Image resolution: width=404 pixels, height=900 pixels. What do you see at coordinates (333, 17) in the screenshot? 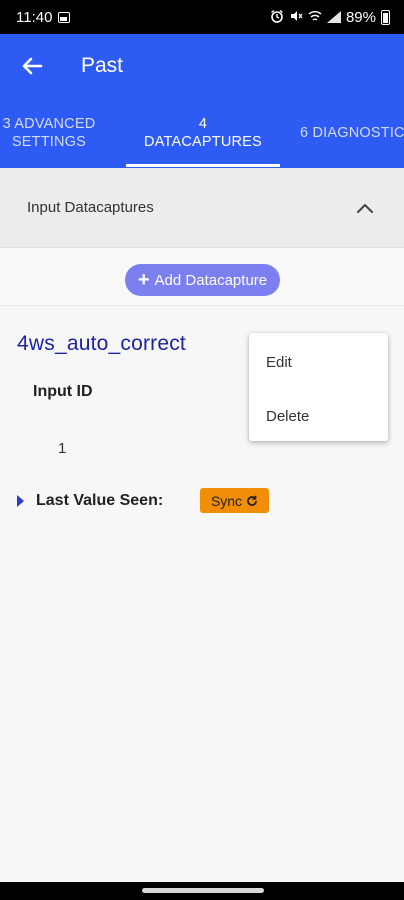
I see `signal-icon` at bounding box center [333, 17].